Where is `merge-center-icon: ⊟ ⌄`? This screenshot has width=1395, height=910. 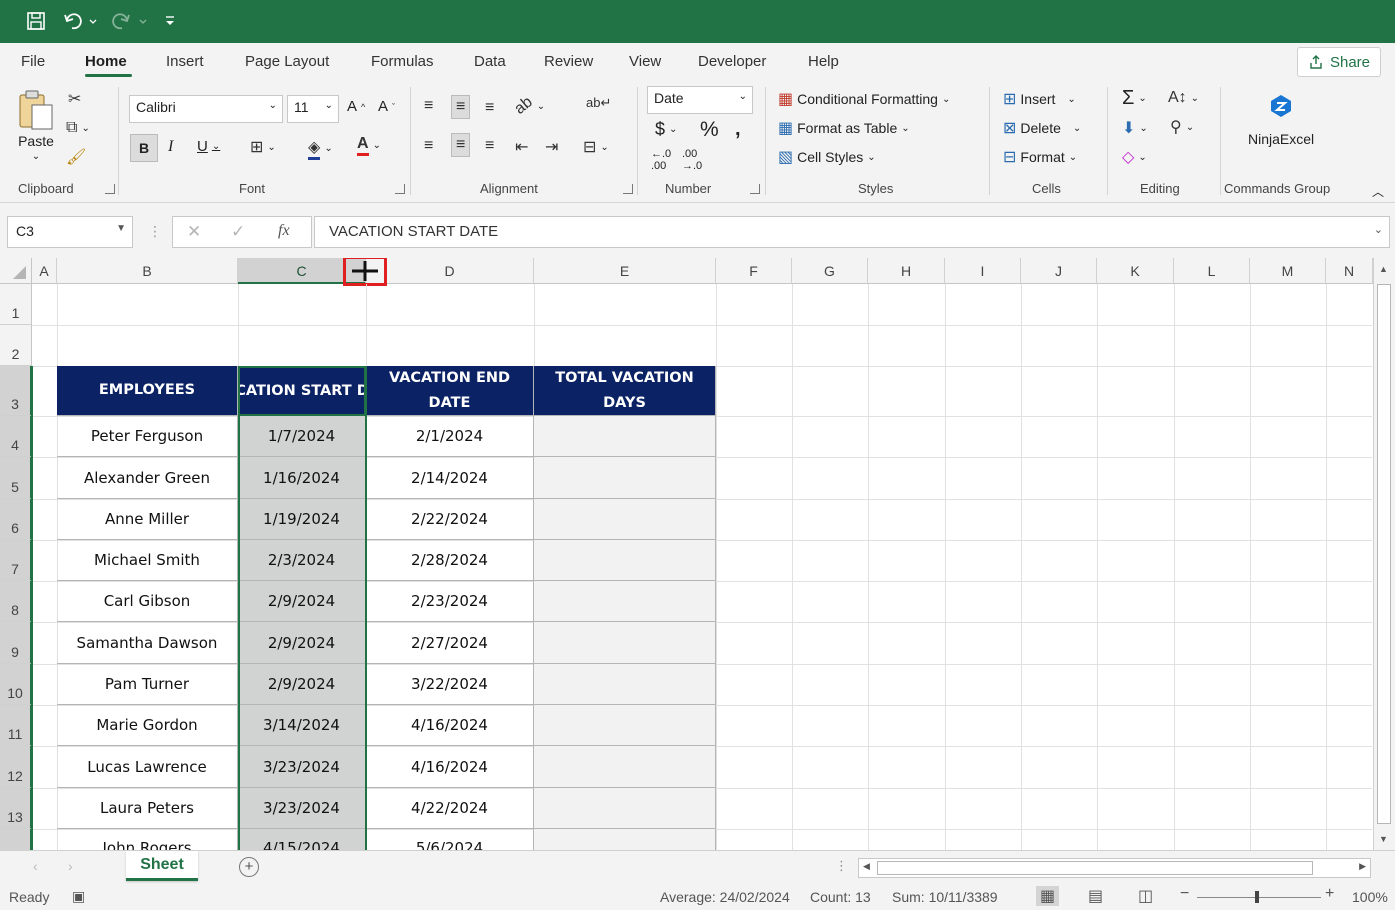
merge-center-icon: ⊟ ⌄ is located at coordinates (596, 147).